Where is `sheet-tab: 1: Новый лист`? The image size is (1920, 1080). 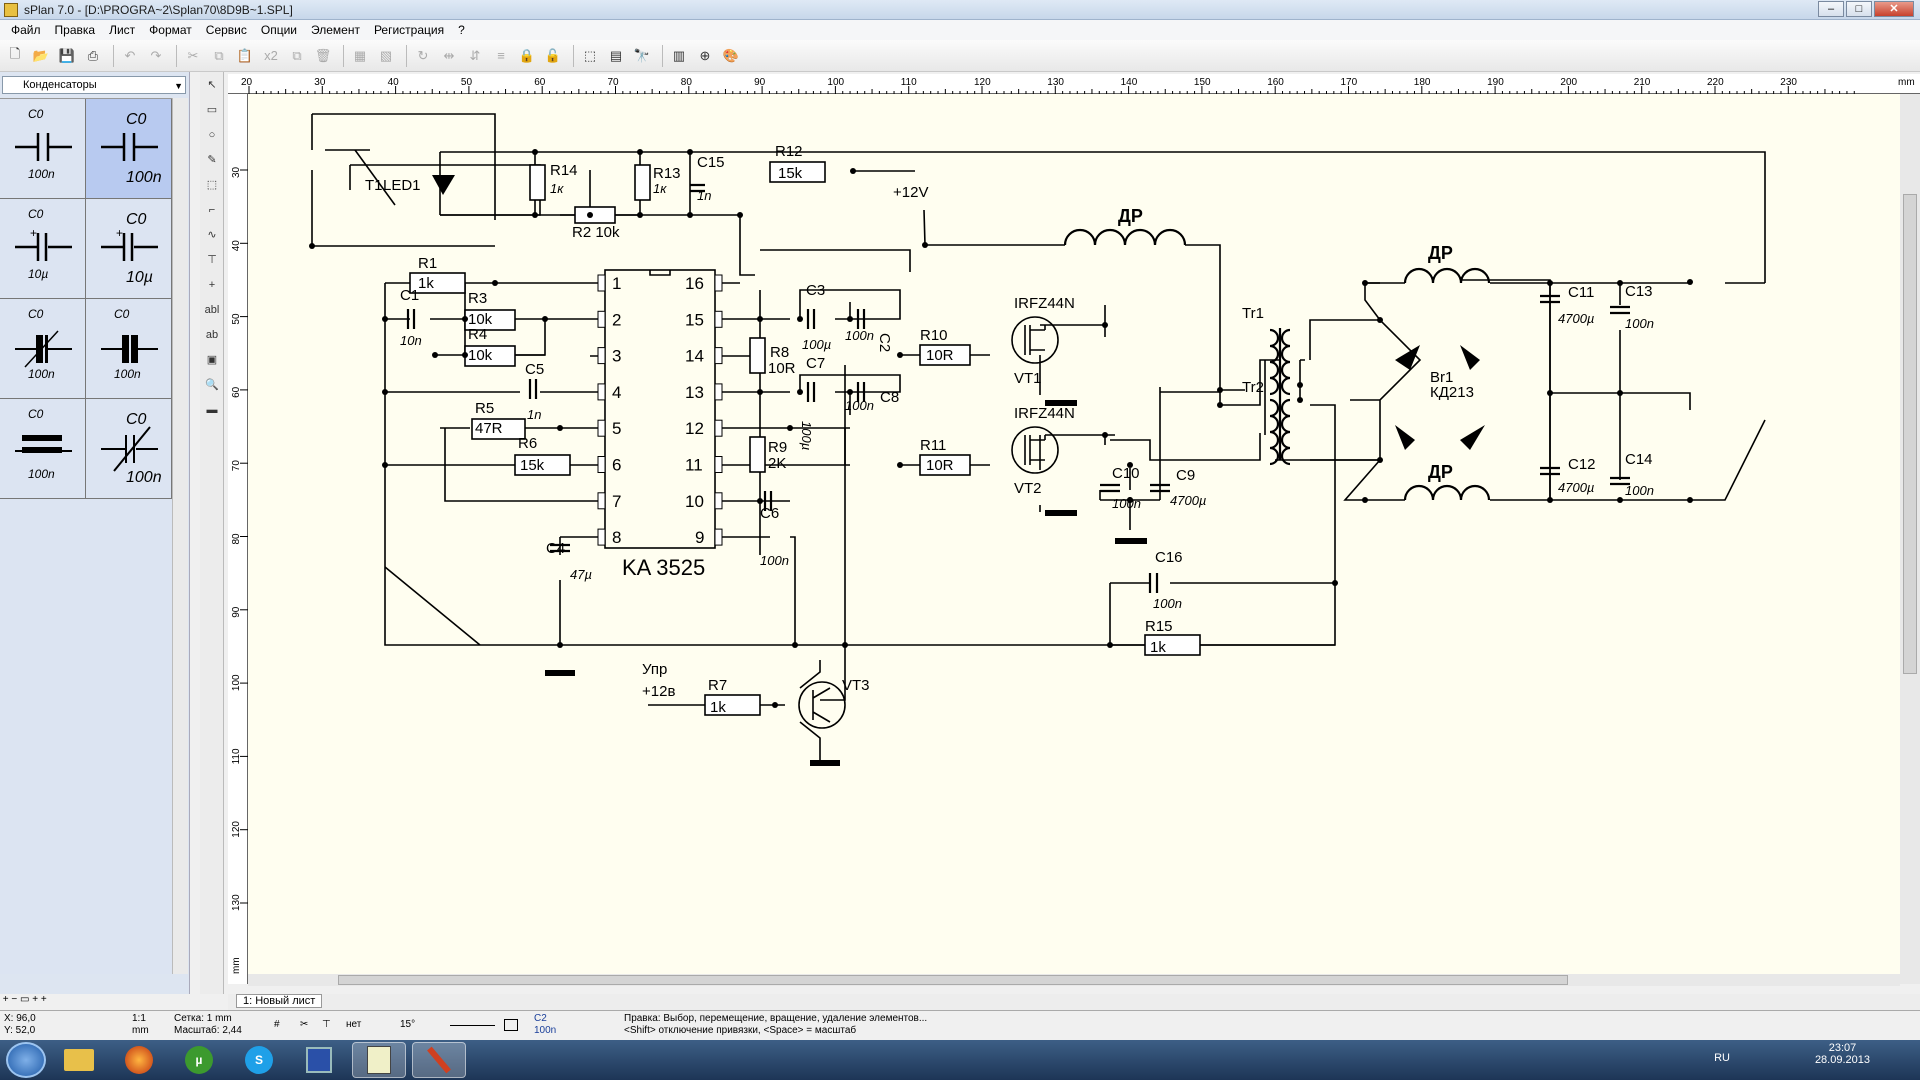 sheet-tab: 1: Новый лист is located at coordinates (279, 1001).